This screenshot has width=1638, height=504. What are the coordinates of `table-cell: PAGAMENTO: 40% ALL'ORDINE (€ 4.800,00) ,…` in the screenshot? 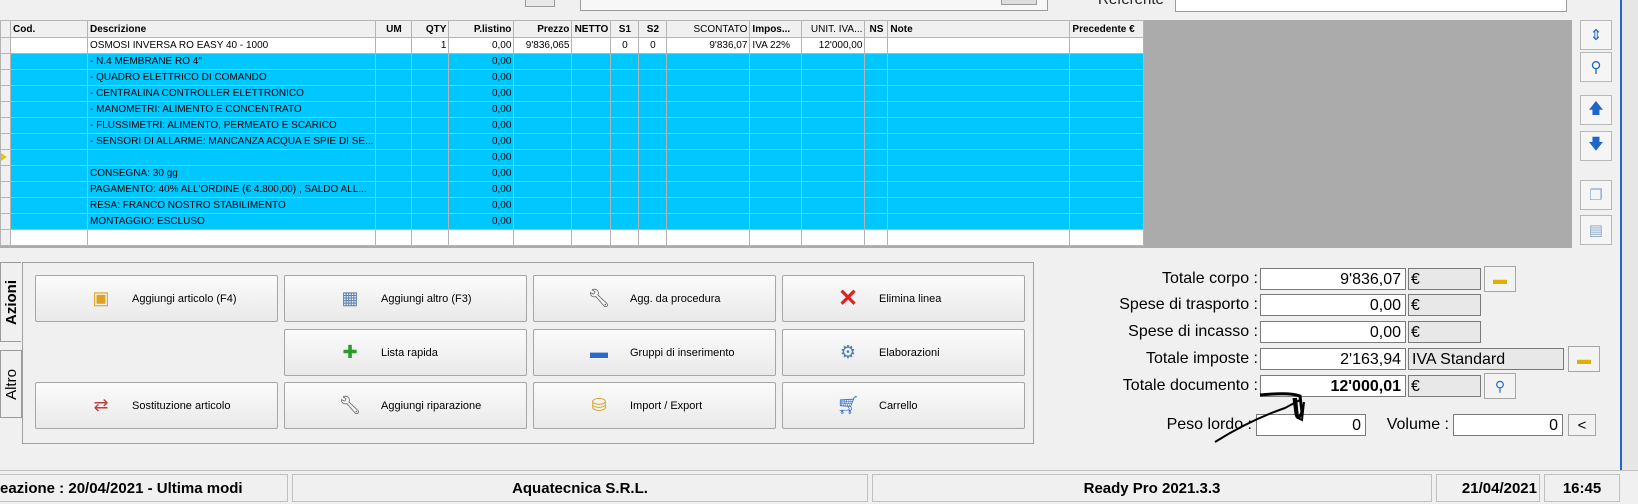 It's located at (231, 189).